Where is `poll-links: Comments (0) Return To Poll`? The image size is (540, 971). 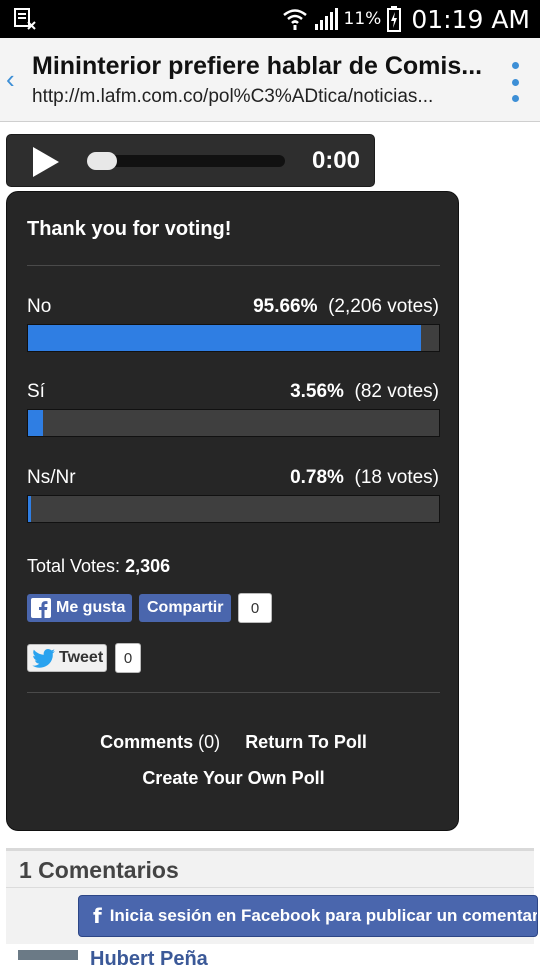
poll-links: Comments (0) Return To Poll is located at coordinates (233, 742).